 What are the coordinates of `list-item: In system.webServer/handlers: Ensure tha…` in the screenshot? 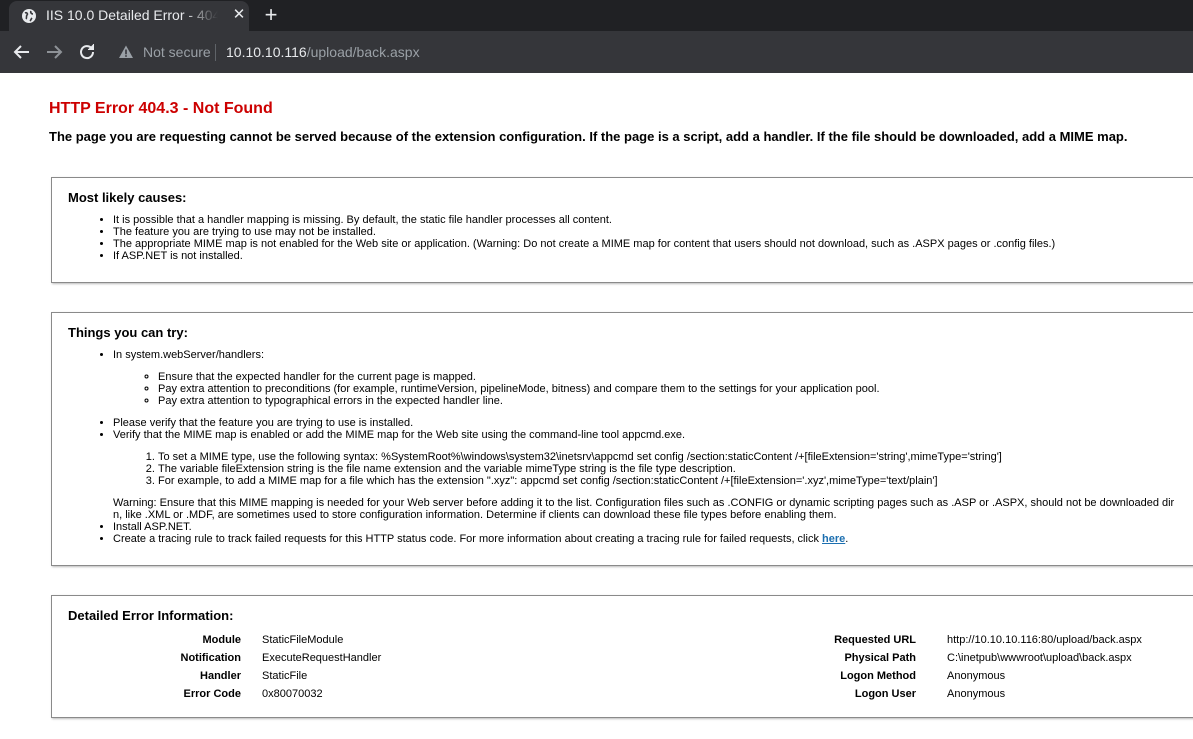 It's located at (643, 378).